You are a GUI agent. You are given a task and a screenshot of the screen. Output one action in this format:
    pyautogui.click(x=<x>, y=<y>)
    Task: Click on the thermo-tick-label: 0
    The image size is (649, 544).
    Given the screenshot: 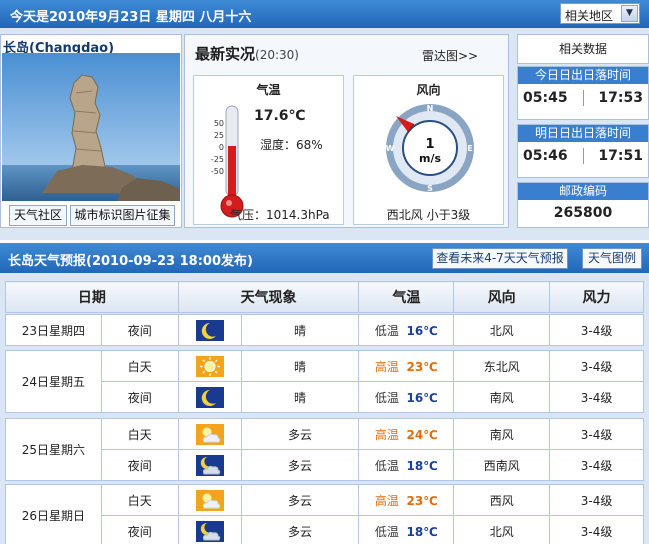 What is the action you would take?
    pyautogui.click(x=221, y=147)
    